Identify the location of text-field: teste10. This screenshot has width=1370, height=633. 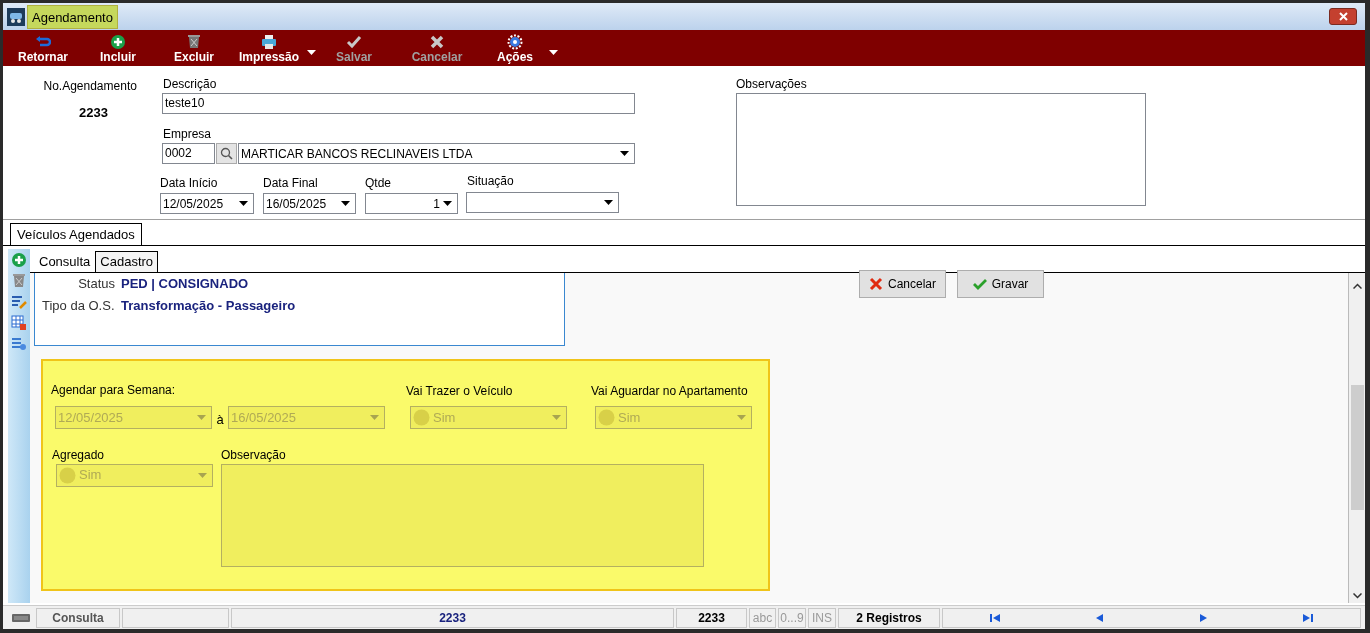
(398, 103).